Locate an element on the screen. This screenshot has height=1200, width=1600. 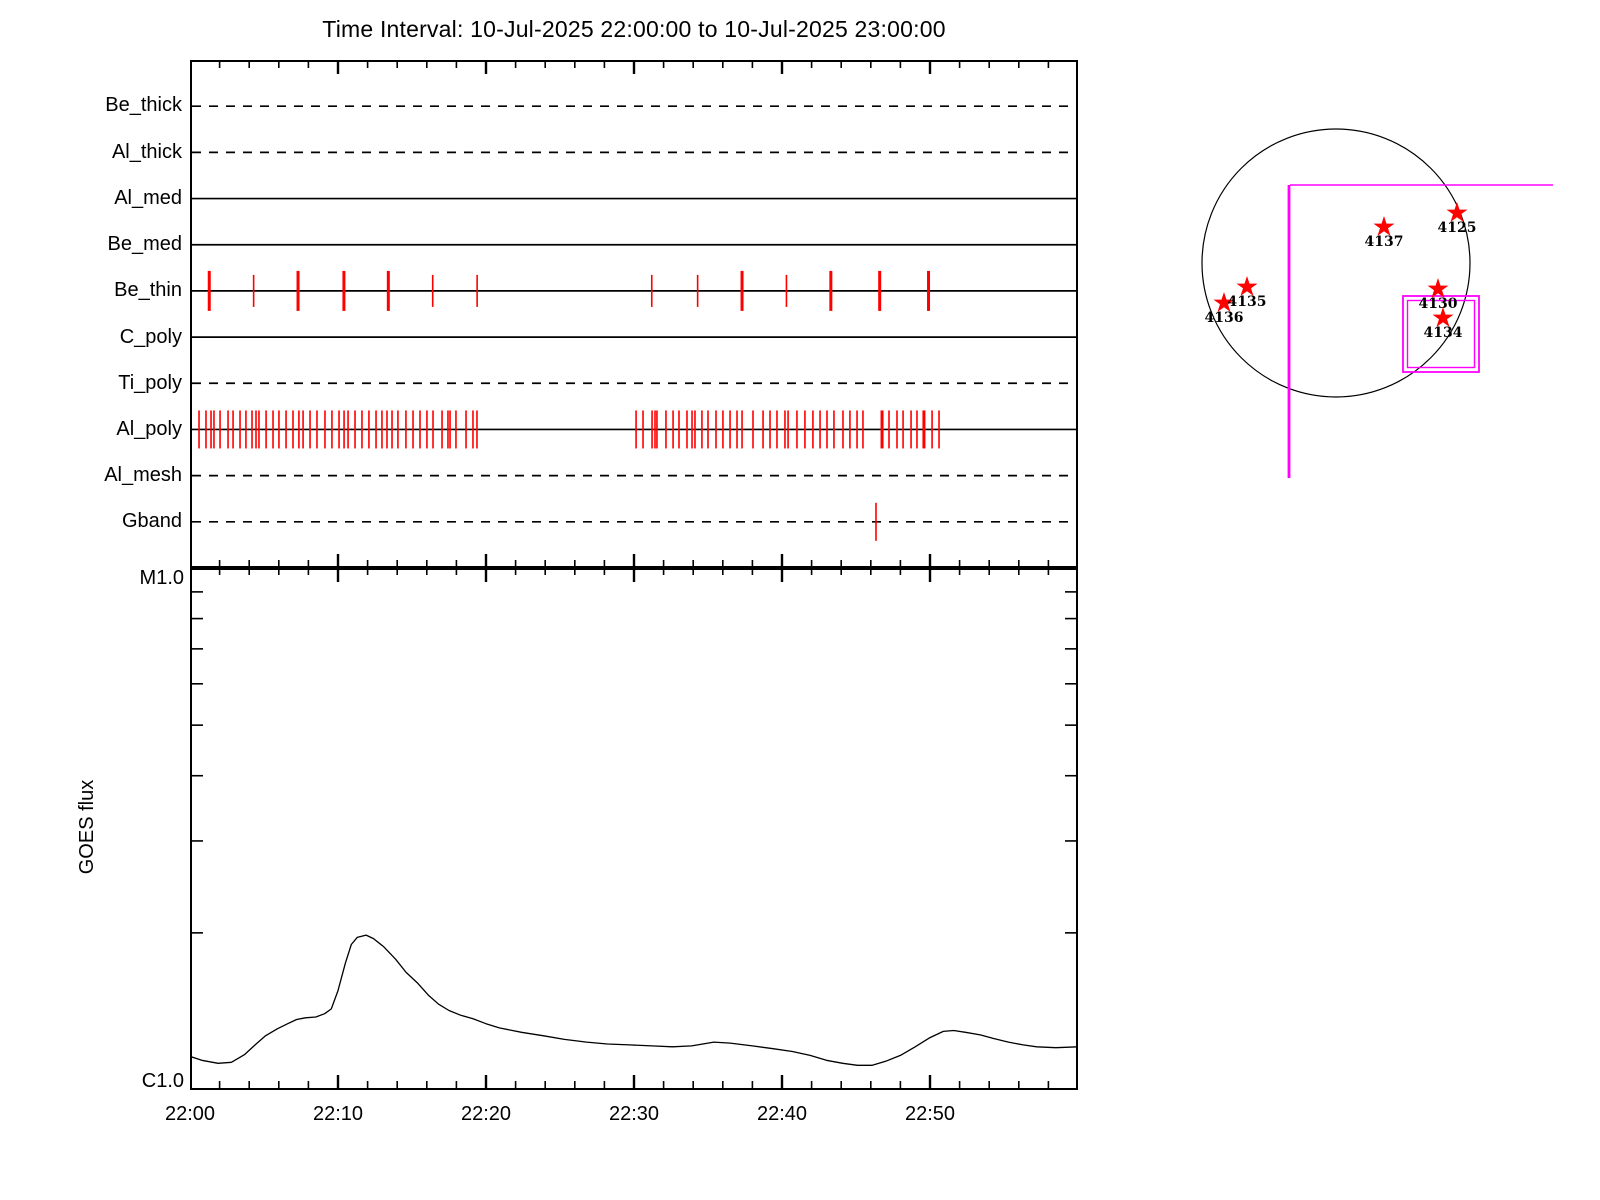
x-tick-label-2250: 22:50 is located at coordinates (930, 1114).